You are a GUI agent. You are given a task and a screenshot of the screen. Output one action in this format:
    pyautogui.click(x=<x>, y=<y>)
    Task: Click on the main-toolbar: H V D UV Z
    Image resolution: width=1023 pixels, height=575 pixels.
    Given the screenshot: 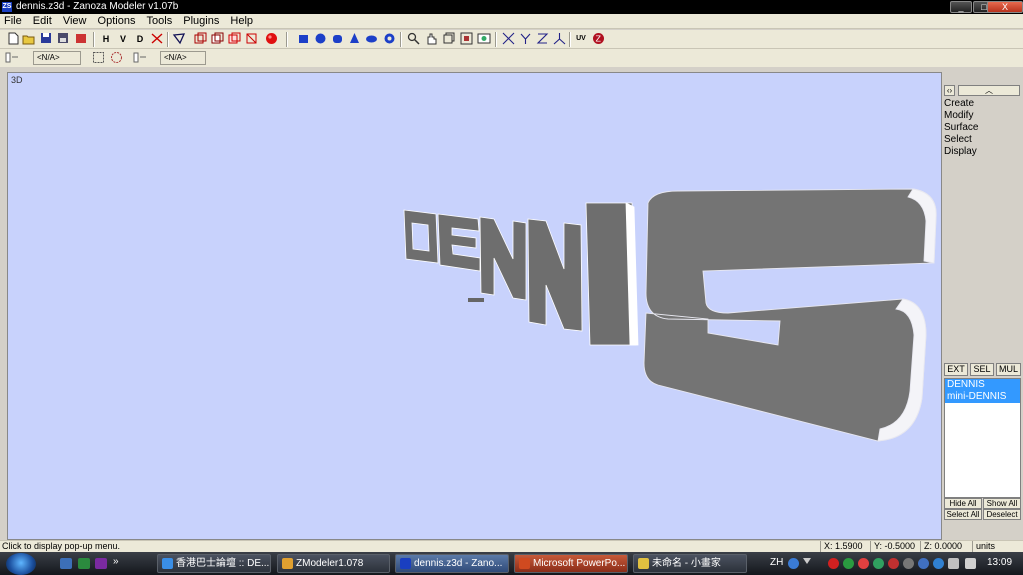 What is the action you would take?
    pyautogui.click(x=511, y=39)
    